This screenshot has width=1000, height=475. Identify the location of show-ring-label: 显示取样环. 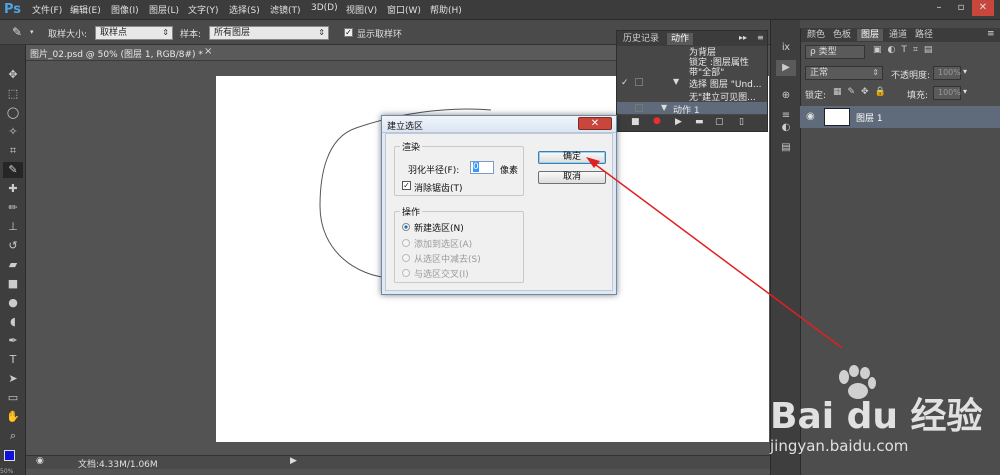
(380, 35).